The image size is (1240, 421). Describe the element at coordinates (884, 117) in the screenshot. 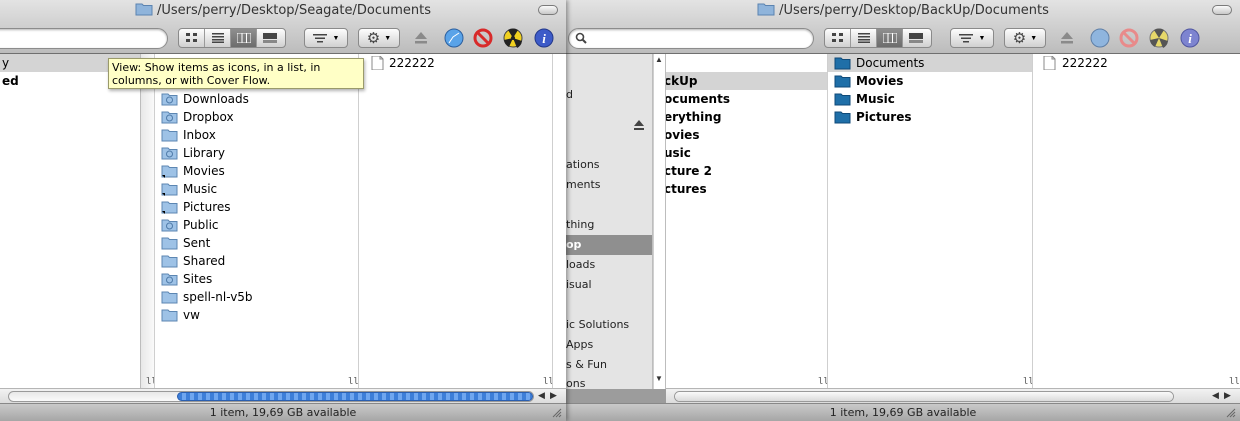

I see `item-label: Pictures` at that location.